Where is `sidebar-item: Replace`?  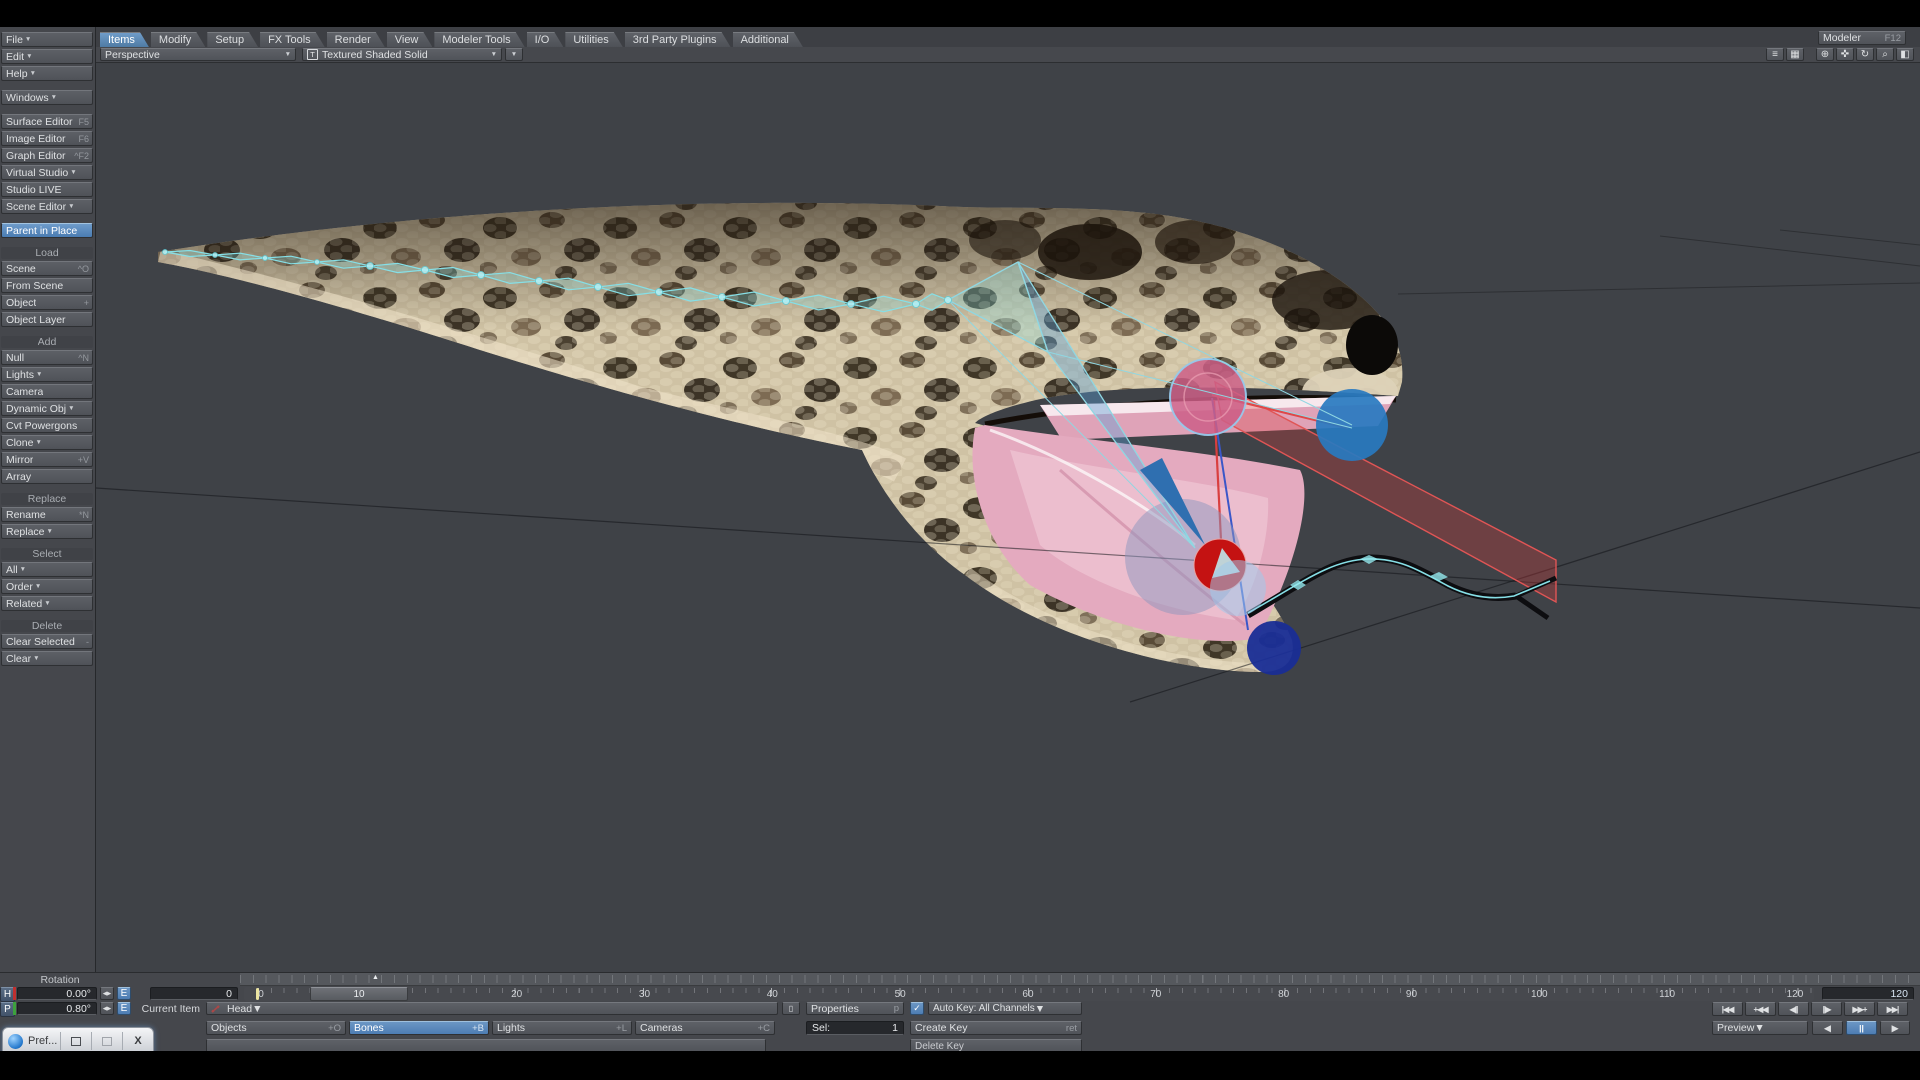 sidebar-item: Replace is located at coordinates (47, 499).